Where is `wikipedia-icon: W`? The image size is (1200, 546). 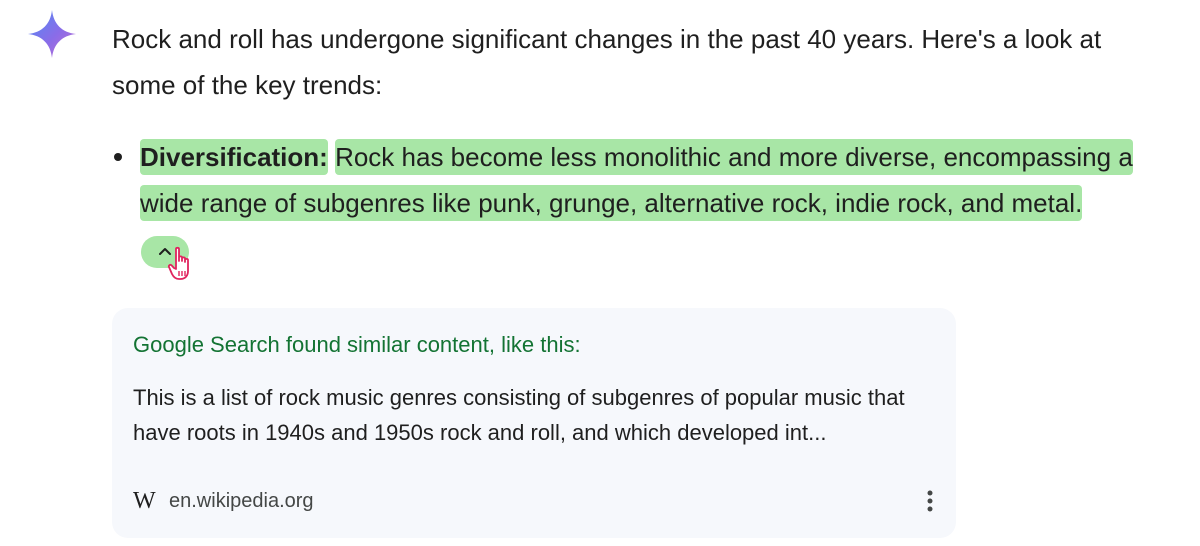
wikipedia-icon: W is located at coordinates (144, 501).